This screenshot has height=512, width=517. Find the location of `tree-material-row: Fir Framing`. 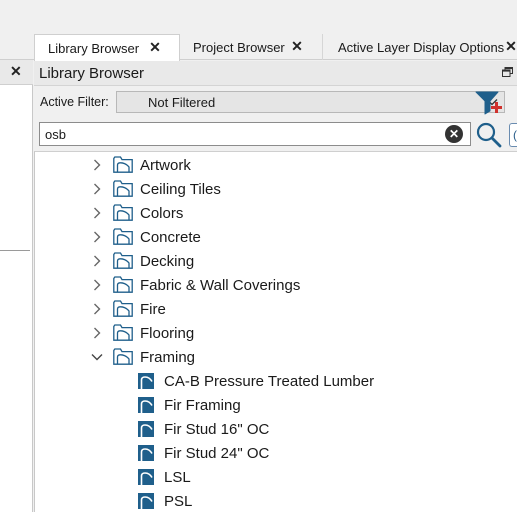

tree-material-row: Fir Framing is located at coordinates (276, 405).